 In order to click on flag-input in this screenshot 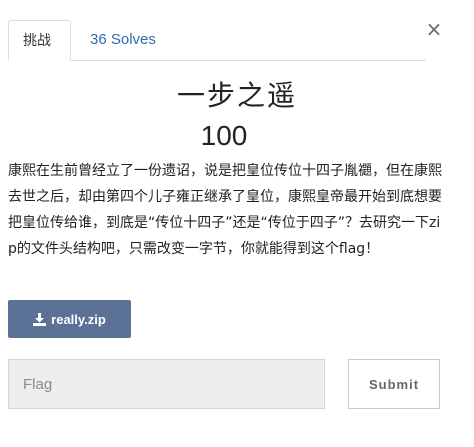, I will do `click(166, 384)`.